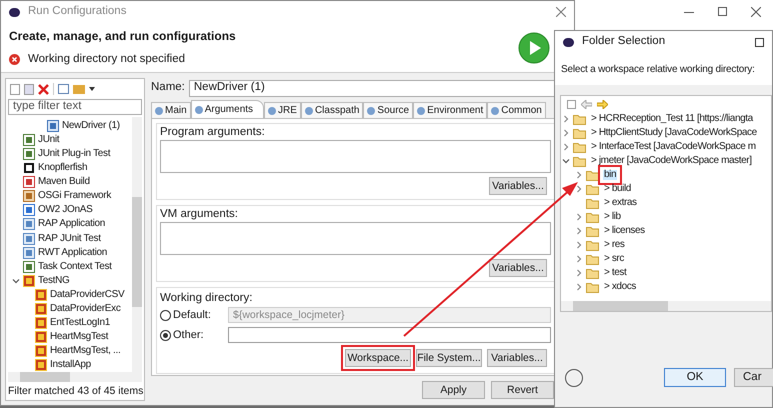 This screenshot has width=773, height=408. What do you see at coordinates (453, 390) in the screenshot?
I see `dialog-button: Apply` at bounding box center [453, 390].